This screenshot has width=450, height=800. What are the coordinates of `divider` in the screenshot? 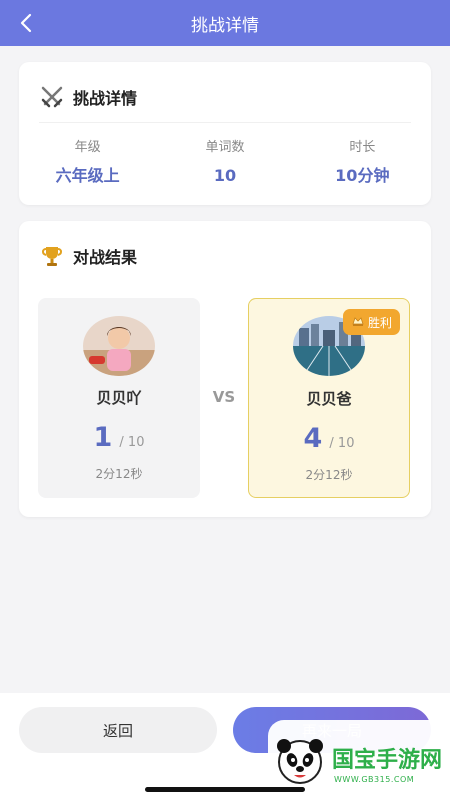 It's located at (225, 122).